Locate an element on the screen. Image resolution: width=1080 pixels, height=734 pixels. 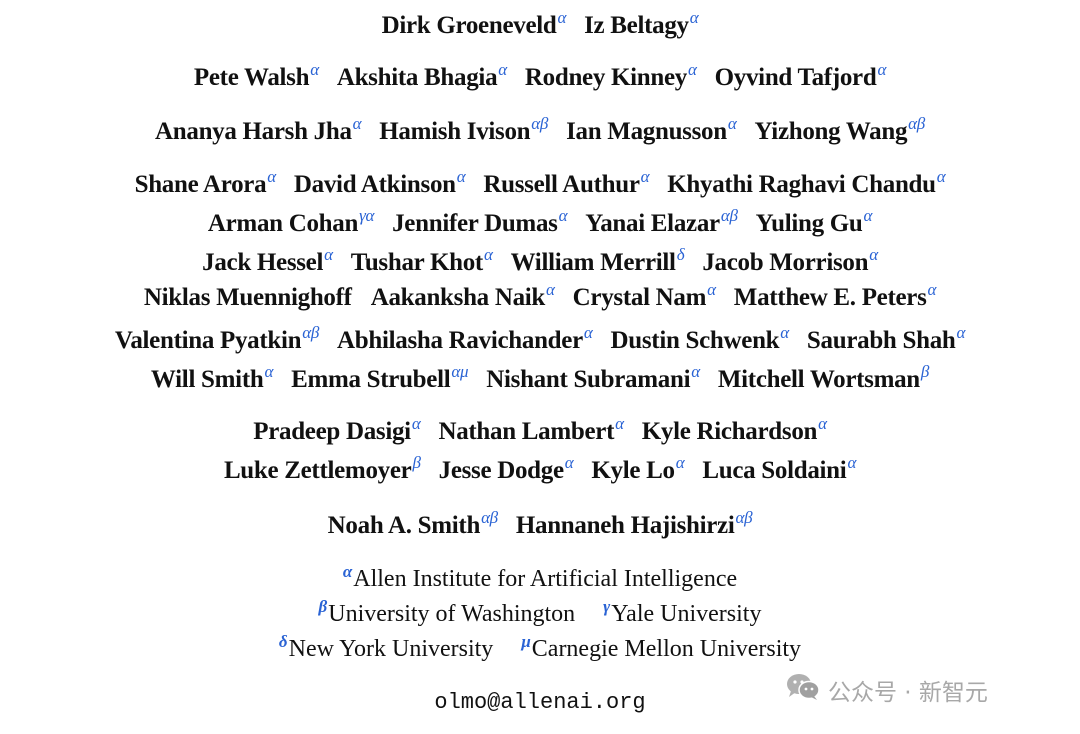
author-name: Oyvind Tafjord is located at coordinates (795, 77).